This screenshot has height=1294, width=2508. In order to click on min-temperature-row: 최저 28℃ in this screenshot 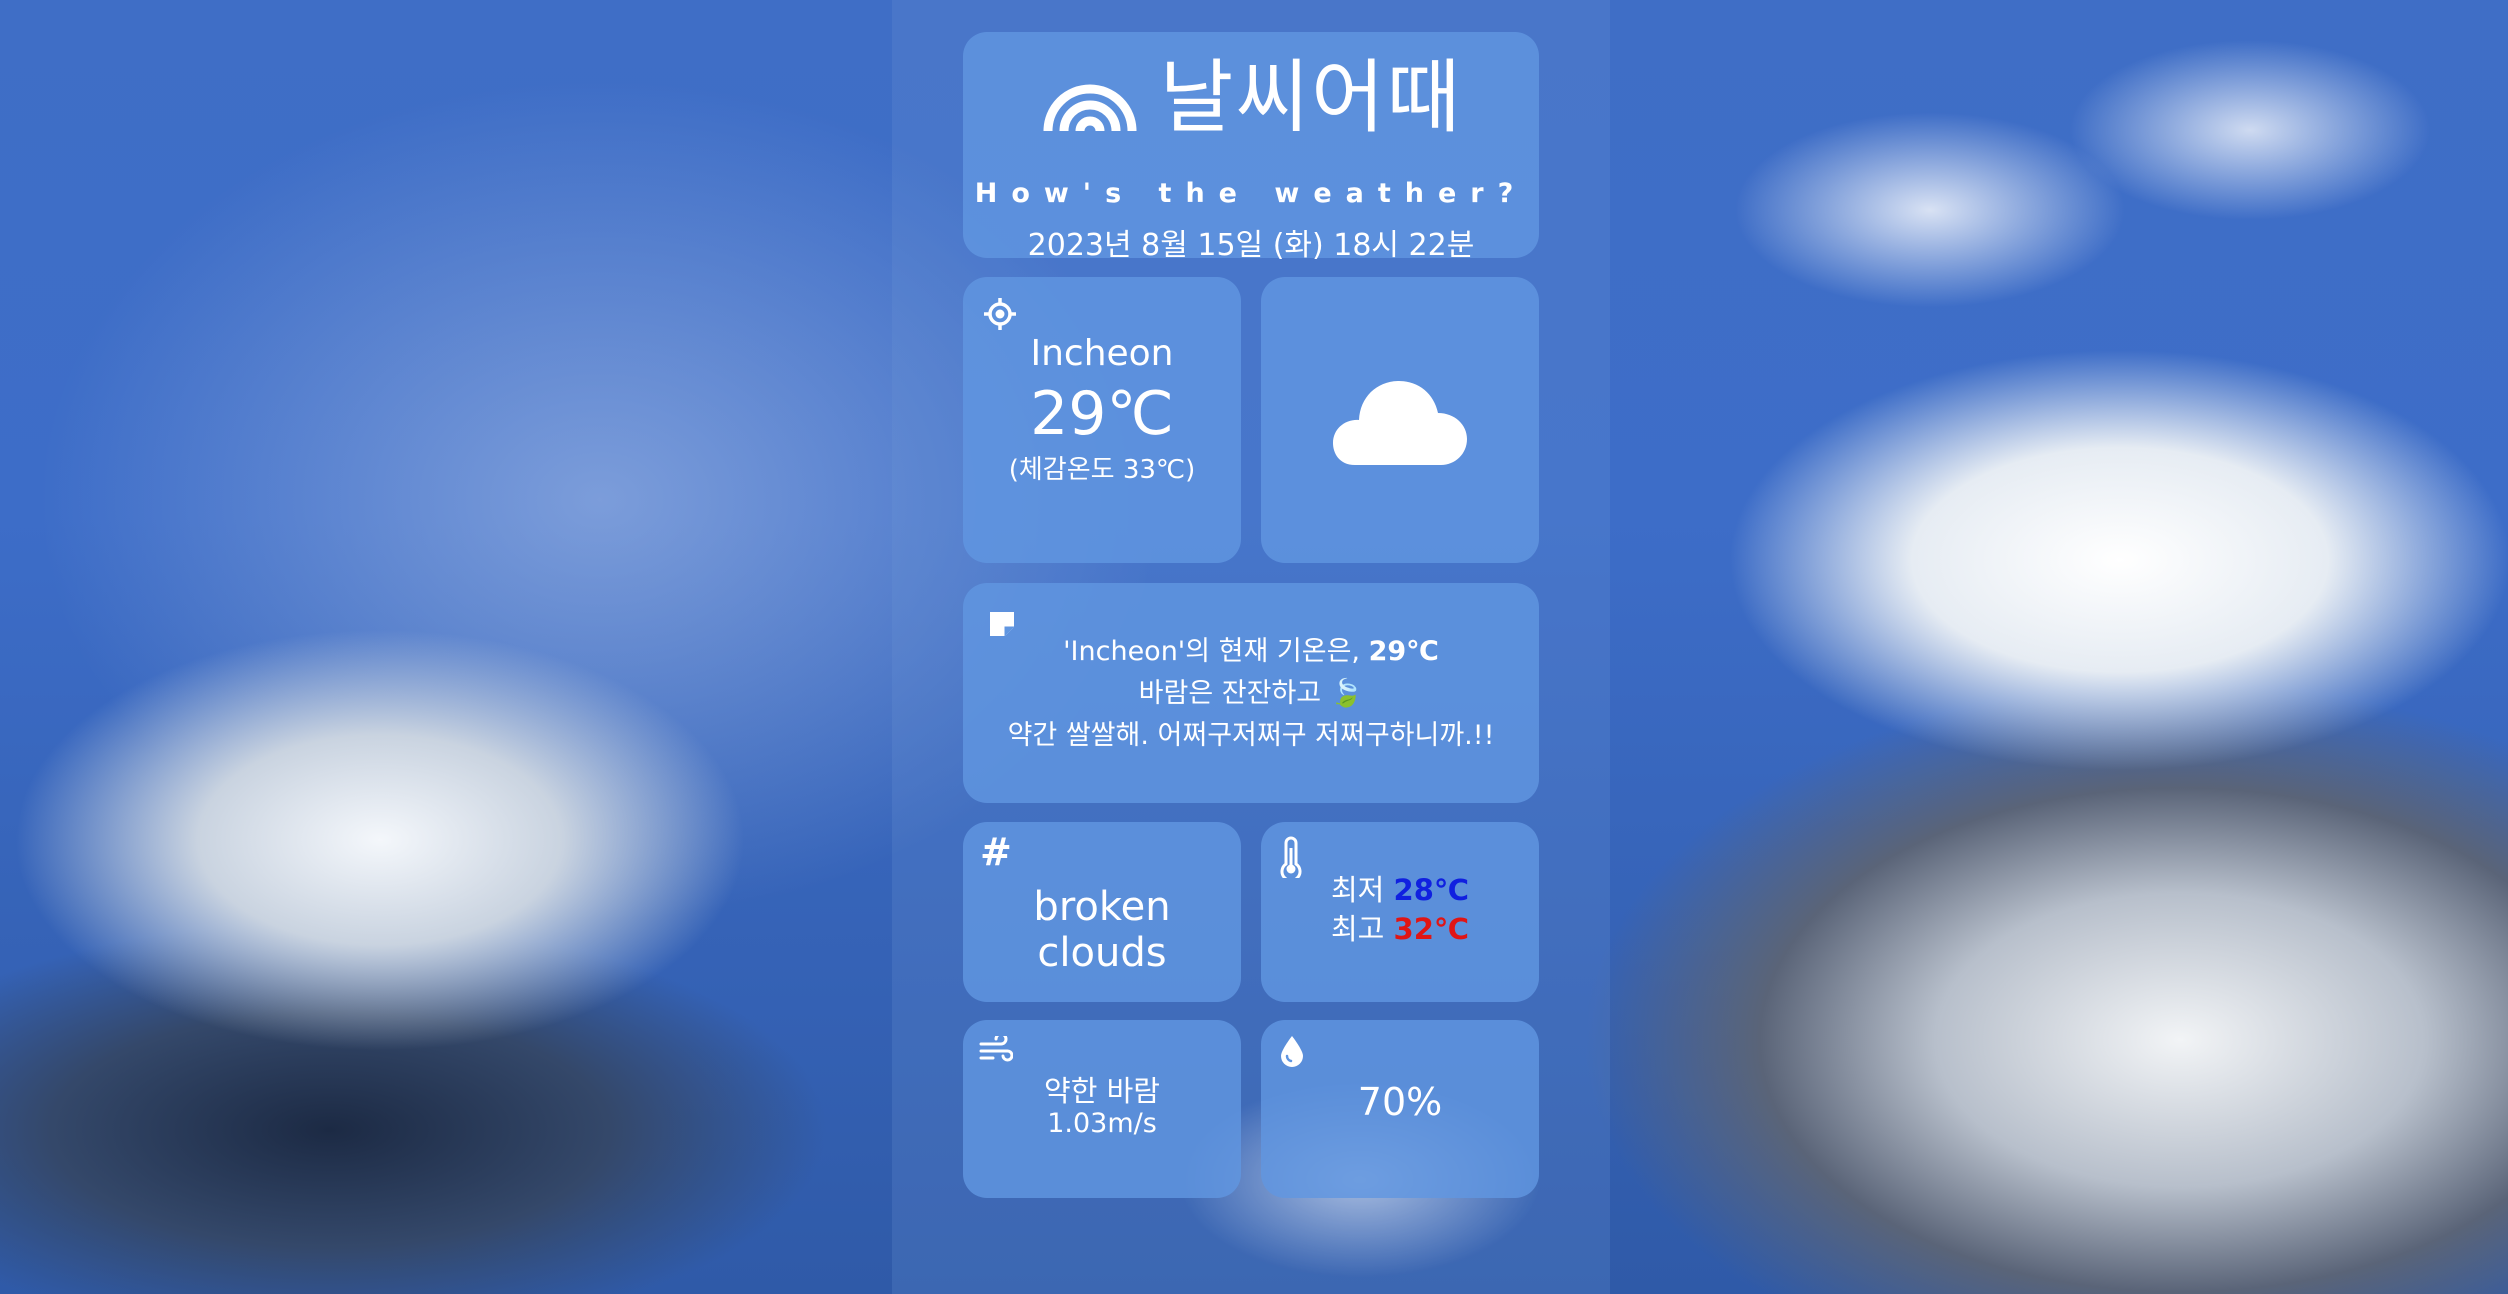, I will do `click(1400, 888)`.